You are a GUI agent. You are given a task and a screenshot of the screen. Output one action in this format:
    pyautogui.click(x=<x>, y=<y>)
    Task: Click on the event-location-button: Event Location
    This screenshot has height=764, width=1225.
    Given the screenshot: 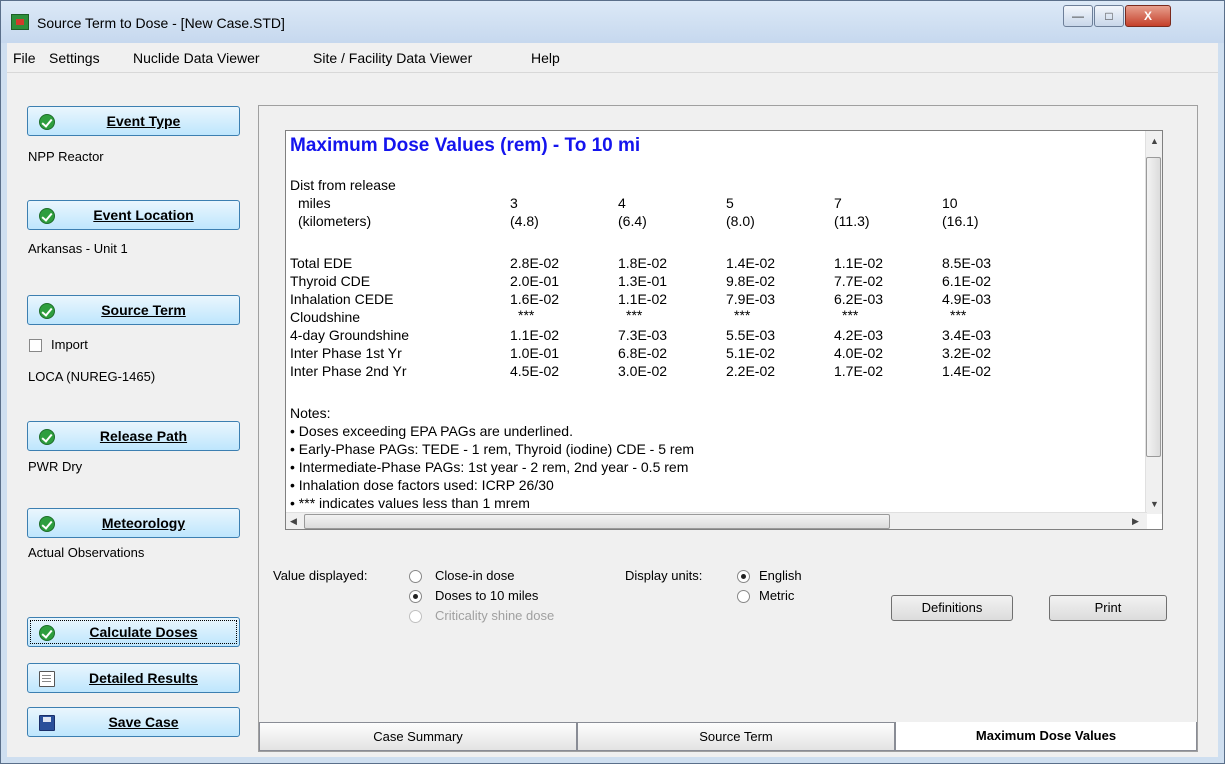 What is the action you would take?
    pyautogui.click(x=133, y=215)
    